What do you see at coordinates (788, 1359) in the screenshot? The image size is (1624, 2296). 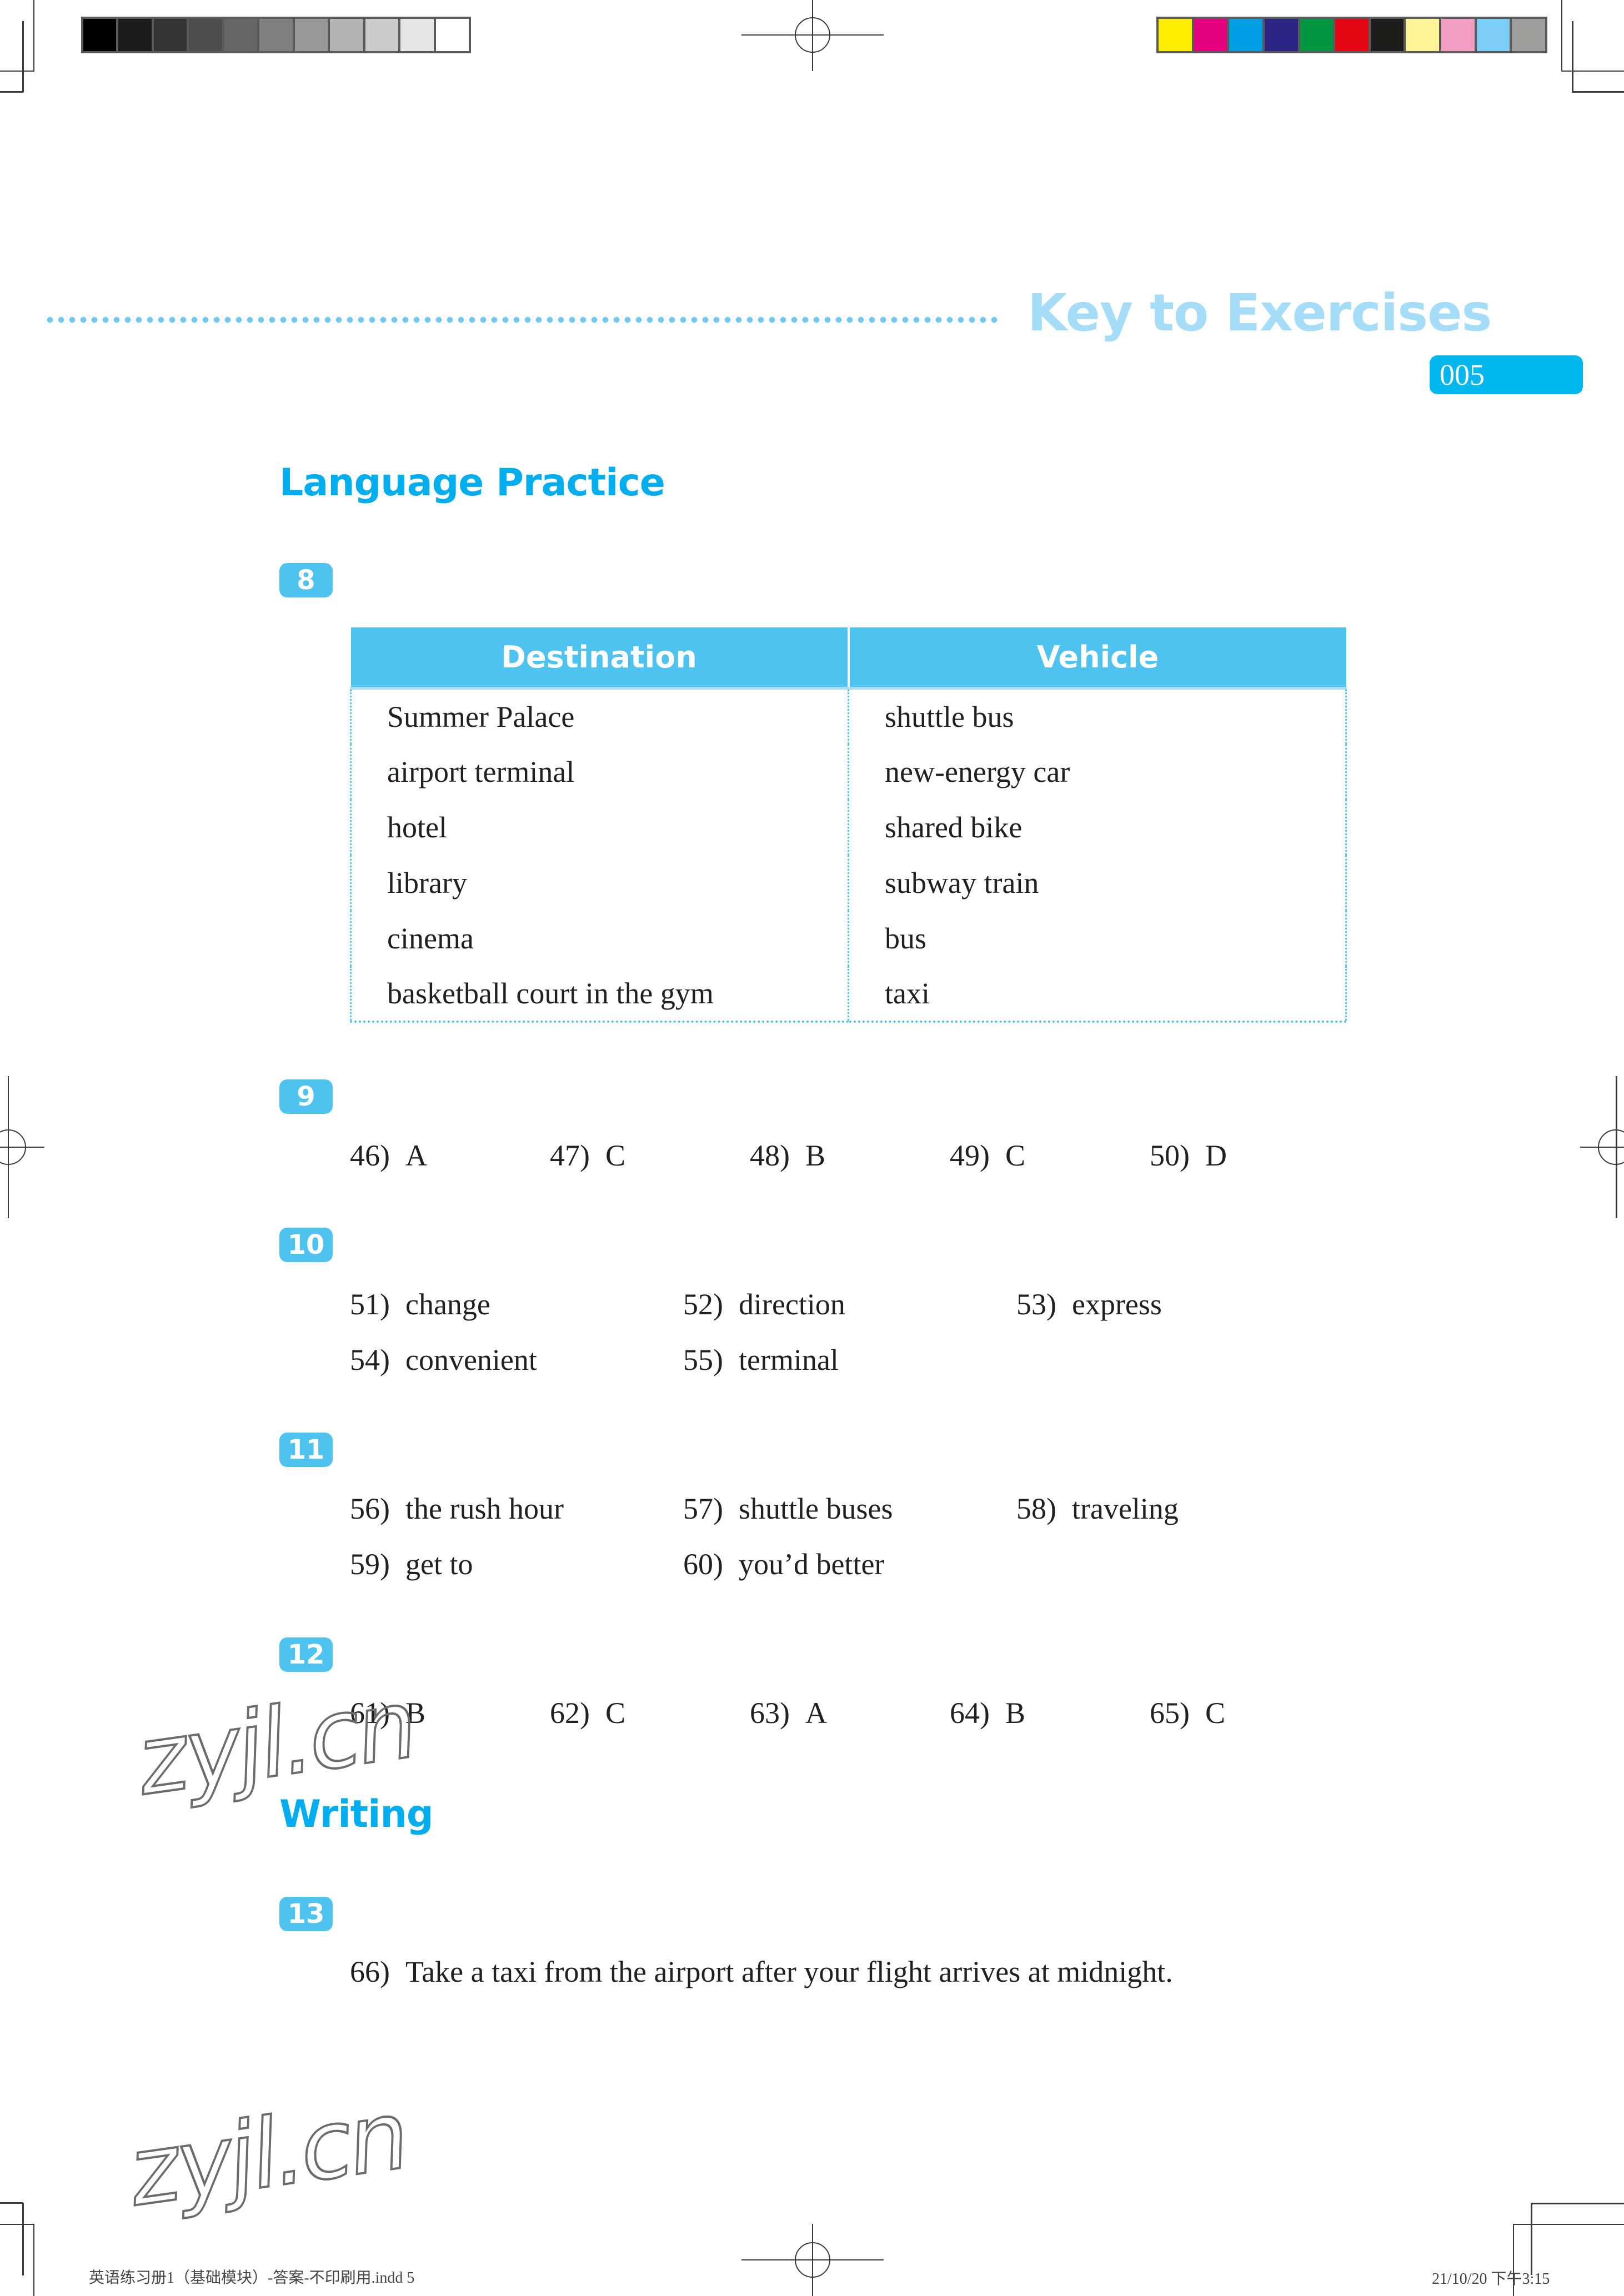 I see `answer-text: terminal` at bounding box center [788, 1359].